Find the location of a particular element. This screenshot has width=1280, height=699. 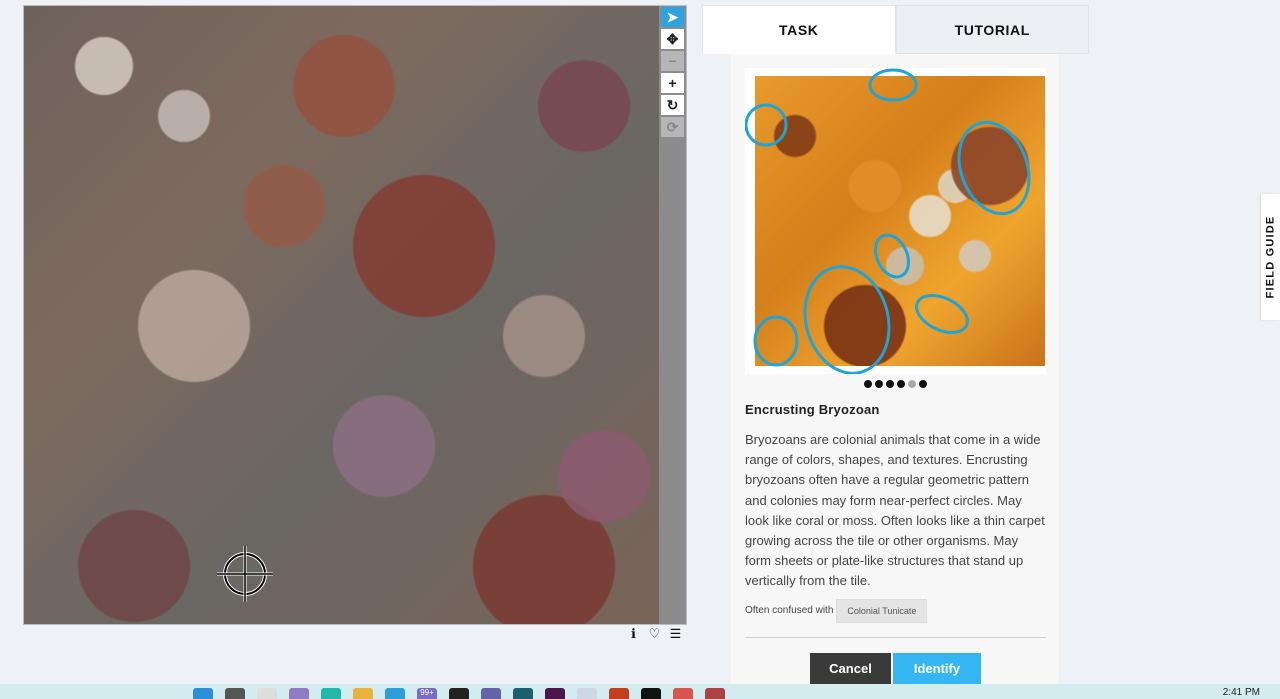

panel-tabs: TASK TUTORIAL is located at coordinates (895, 29).